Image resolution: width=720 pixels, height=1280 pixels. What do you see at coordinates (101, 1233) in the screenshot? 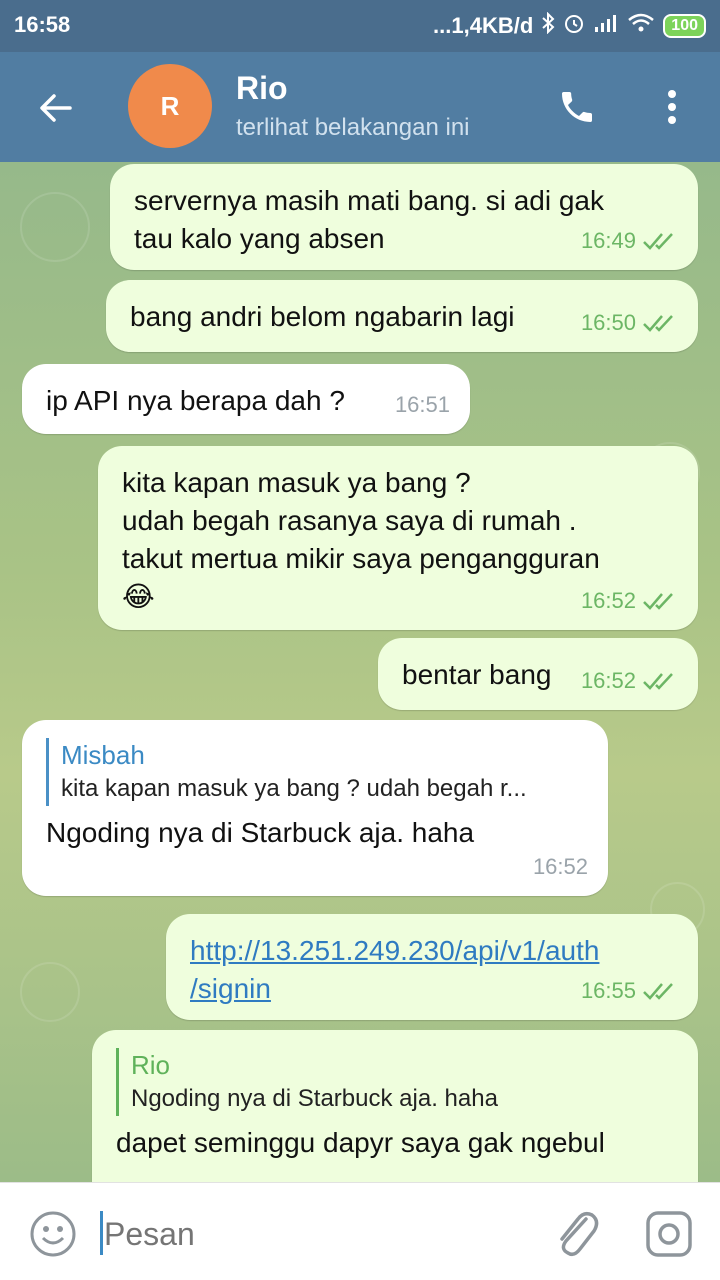
I see `text-cursor` at bounding box center [101, 1233].